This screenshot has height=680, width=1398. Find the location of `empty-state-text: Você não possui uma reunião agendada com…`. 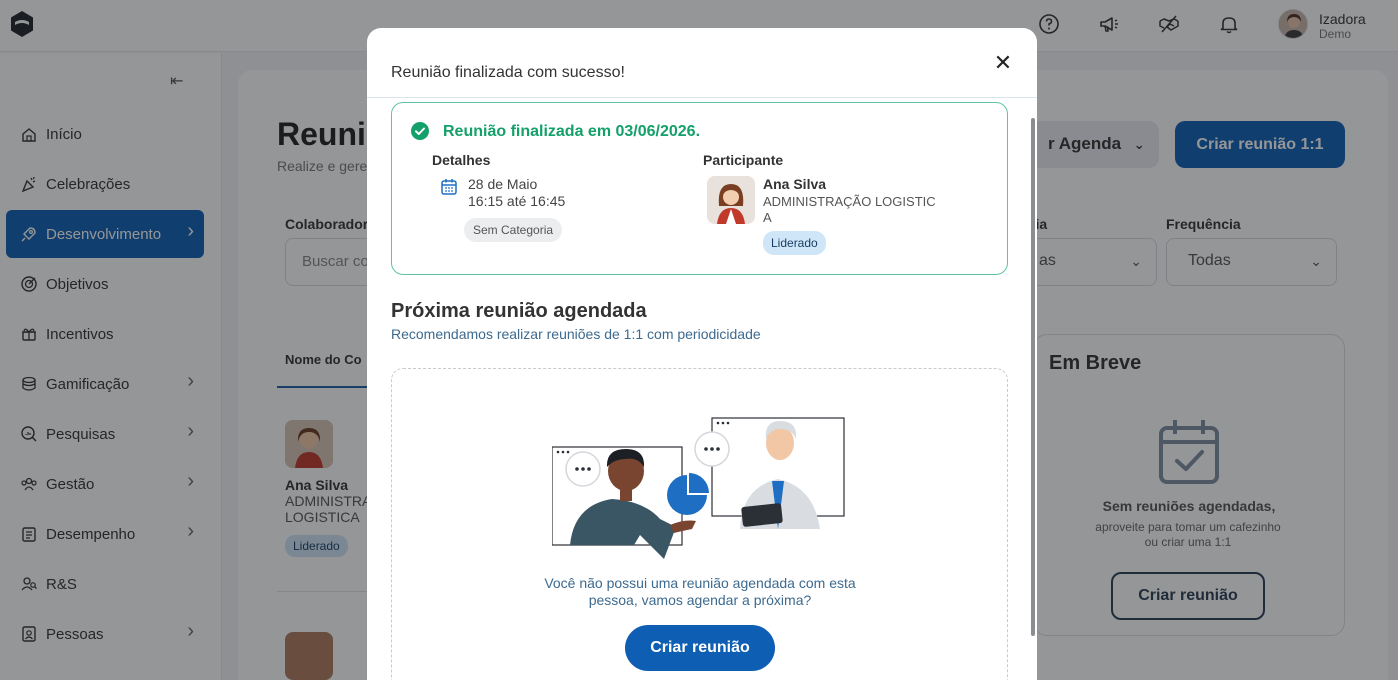

empty-state-text: Você não possui uma reunião agendada com… is located at coordinates (700, 591).